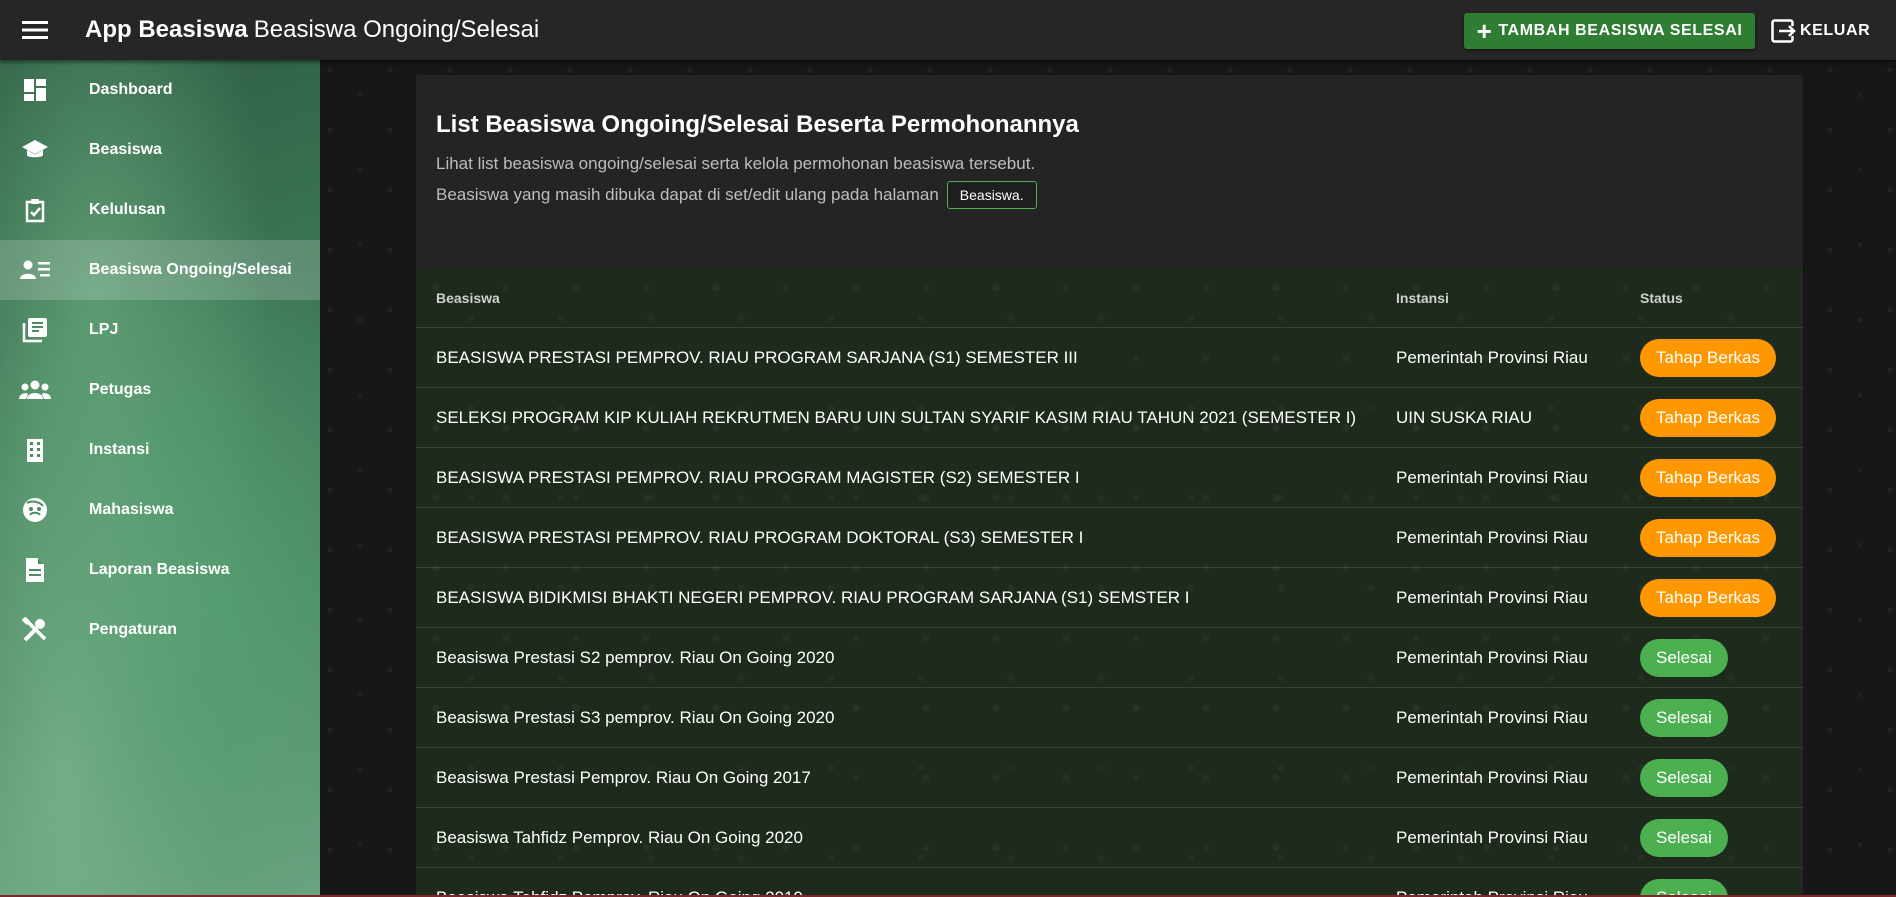 The image size is (1896, 897). What do you see at coordinates (125, 149) in the screenshot?
I see `sidebar-item-label: Beasiswa` at bounding box center [125, 149].